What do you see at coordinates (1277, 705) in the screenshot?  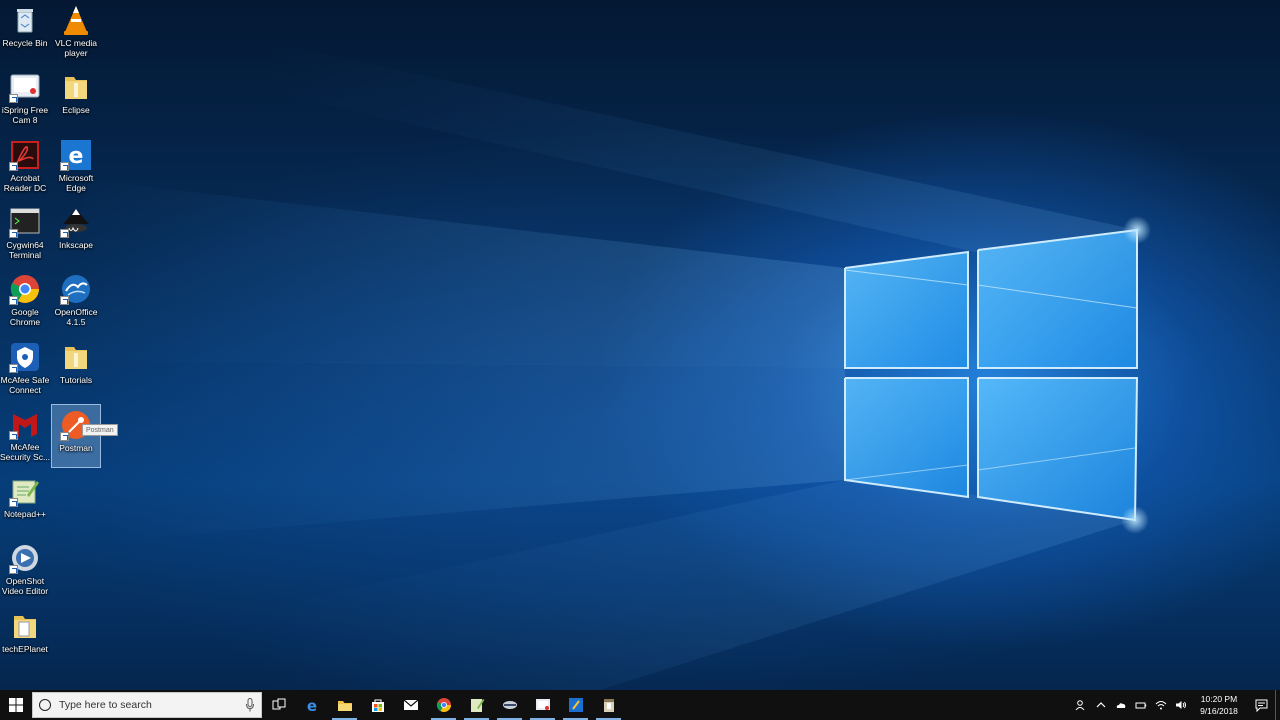 I see `show-desktop-button` at bounding box center [1277, 705].